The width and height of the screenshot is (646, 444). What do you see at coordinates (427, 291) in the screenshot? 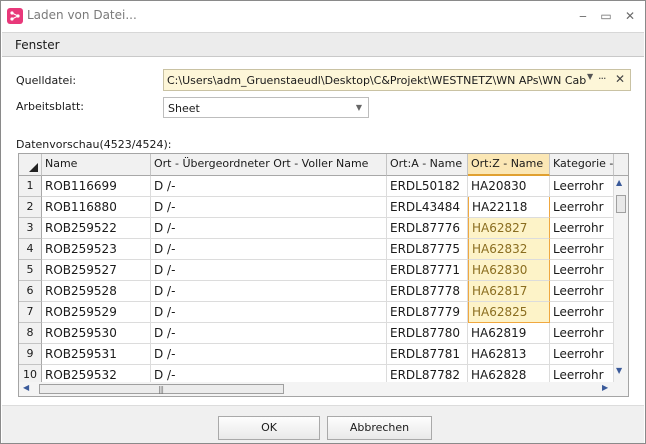
I see `table-cell: ERDL87778` at bounding box center [427, 291].